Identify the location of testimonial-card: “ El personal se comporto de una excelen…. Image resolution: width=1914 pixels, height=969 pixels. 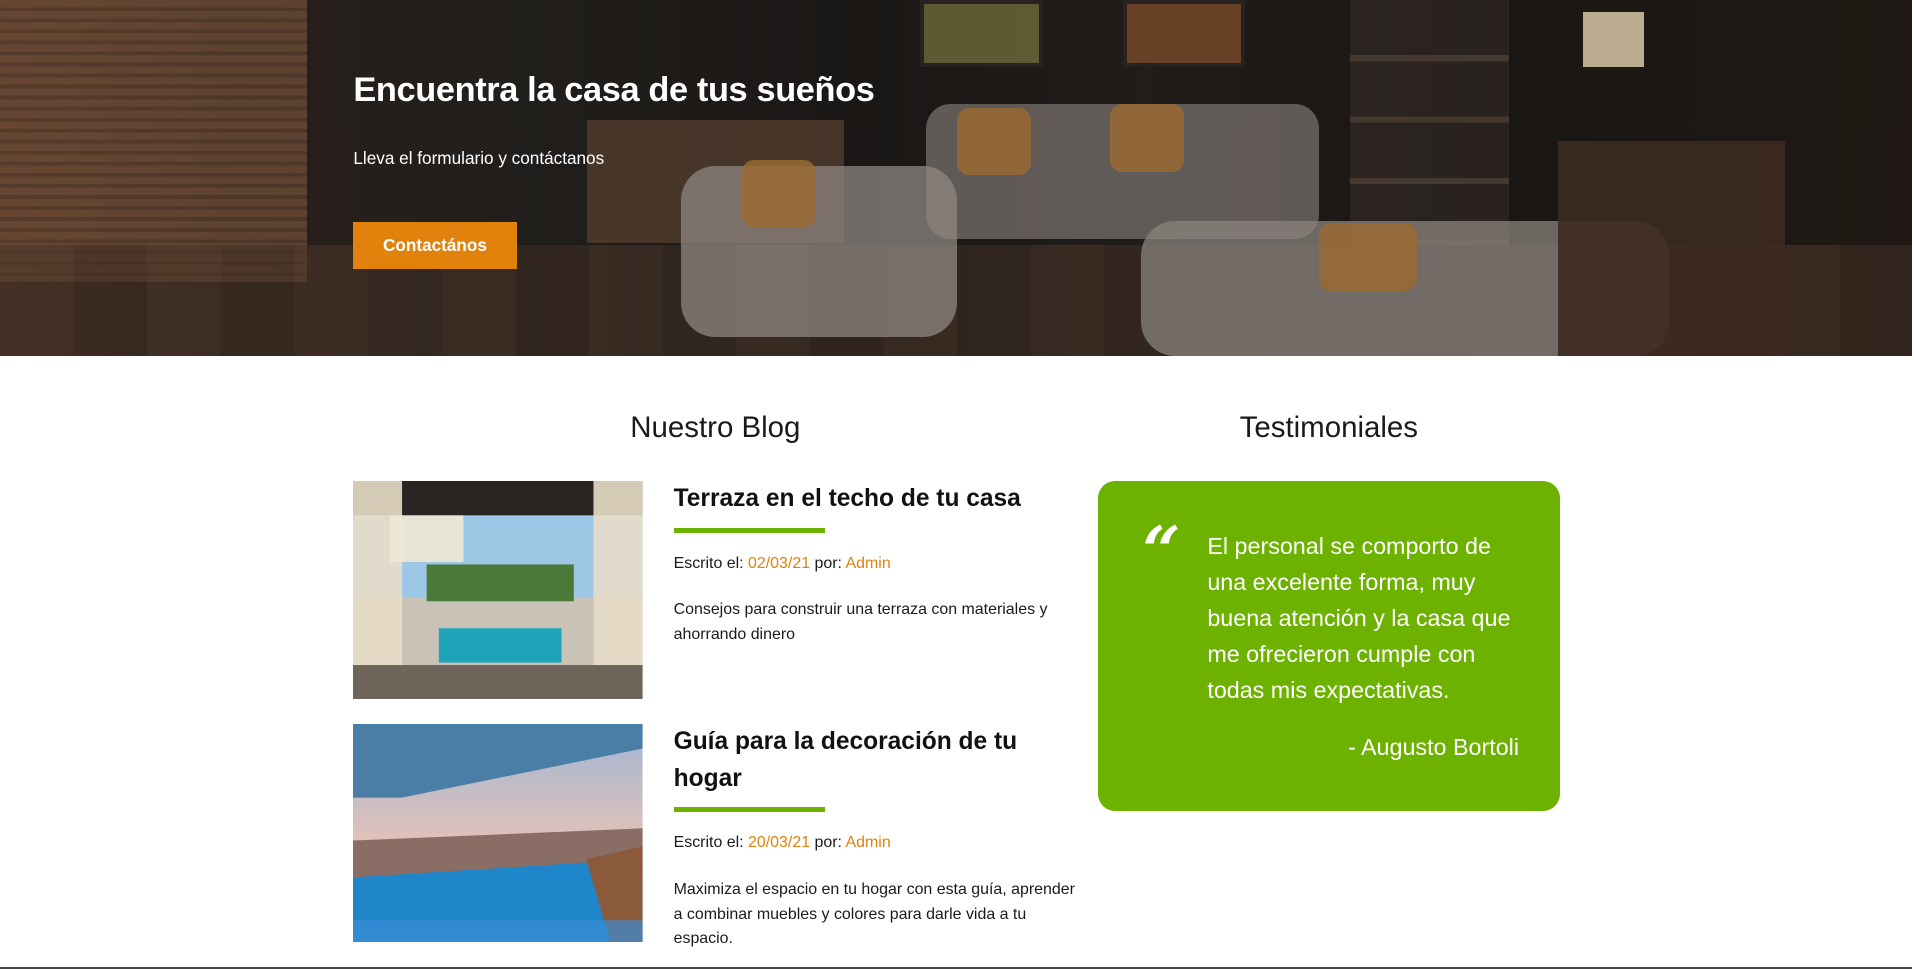
(1329, 646).